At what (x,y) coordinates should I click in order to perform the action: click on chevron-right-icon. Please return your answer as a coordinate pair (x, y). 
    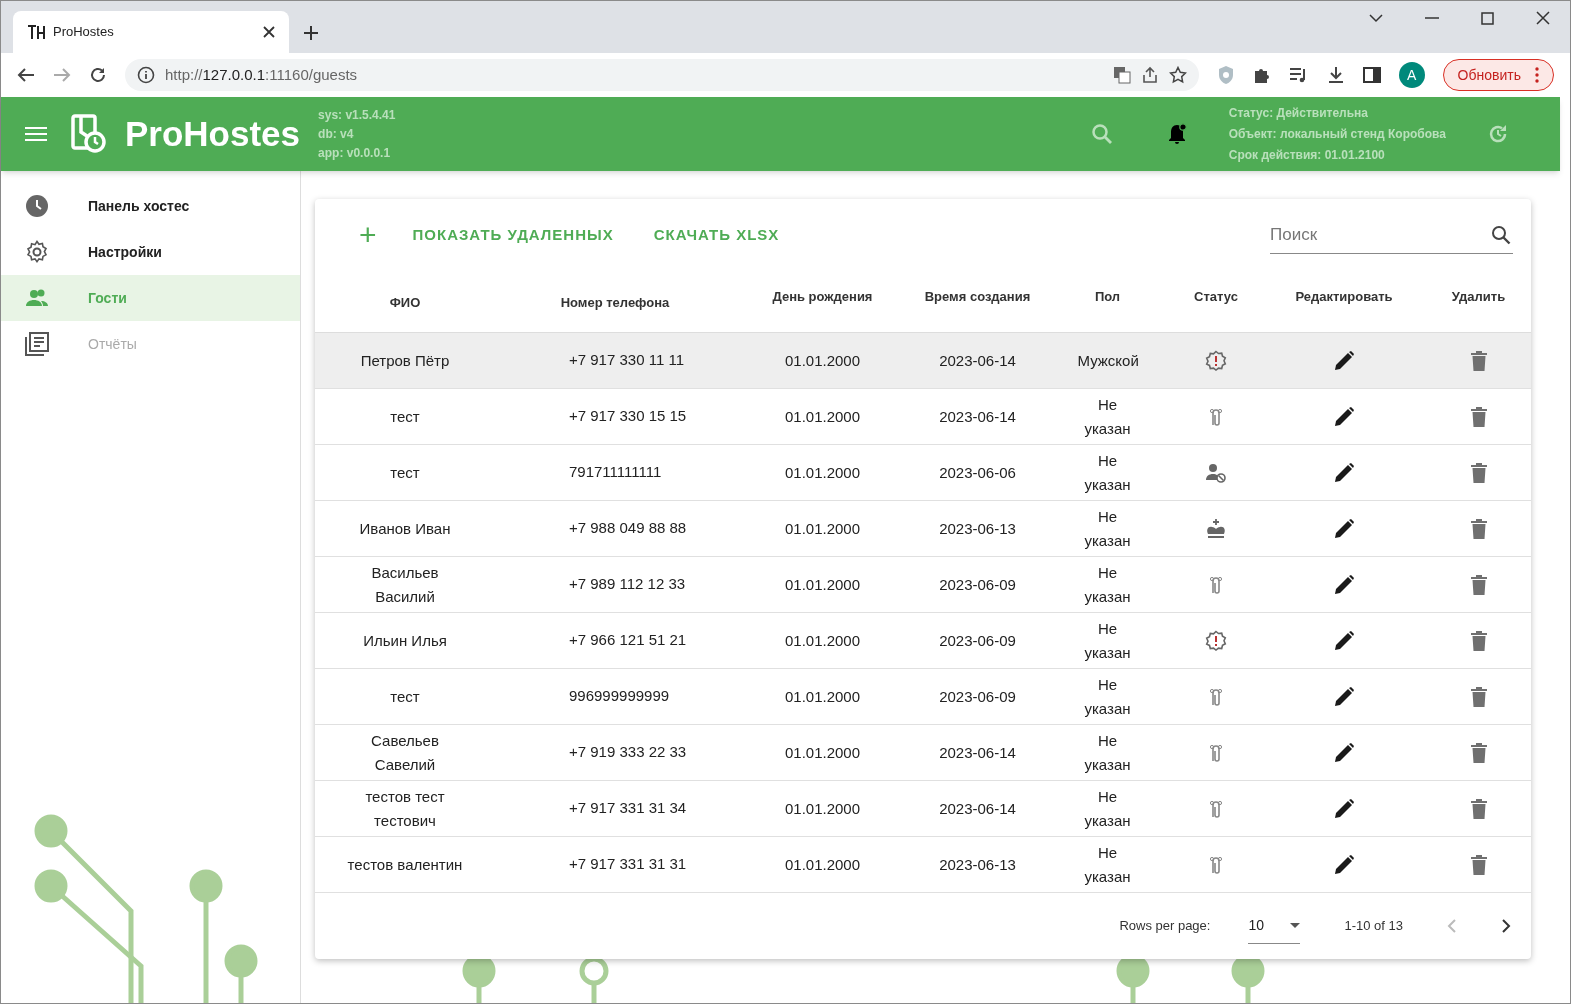
    Looking at the image, I should click on (1506, 926).